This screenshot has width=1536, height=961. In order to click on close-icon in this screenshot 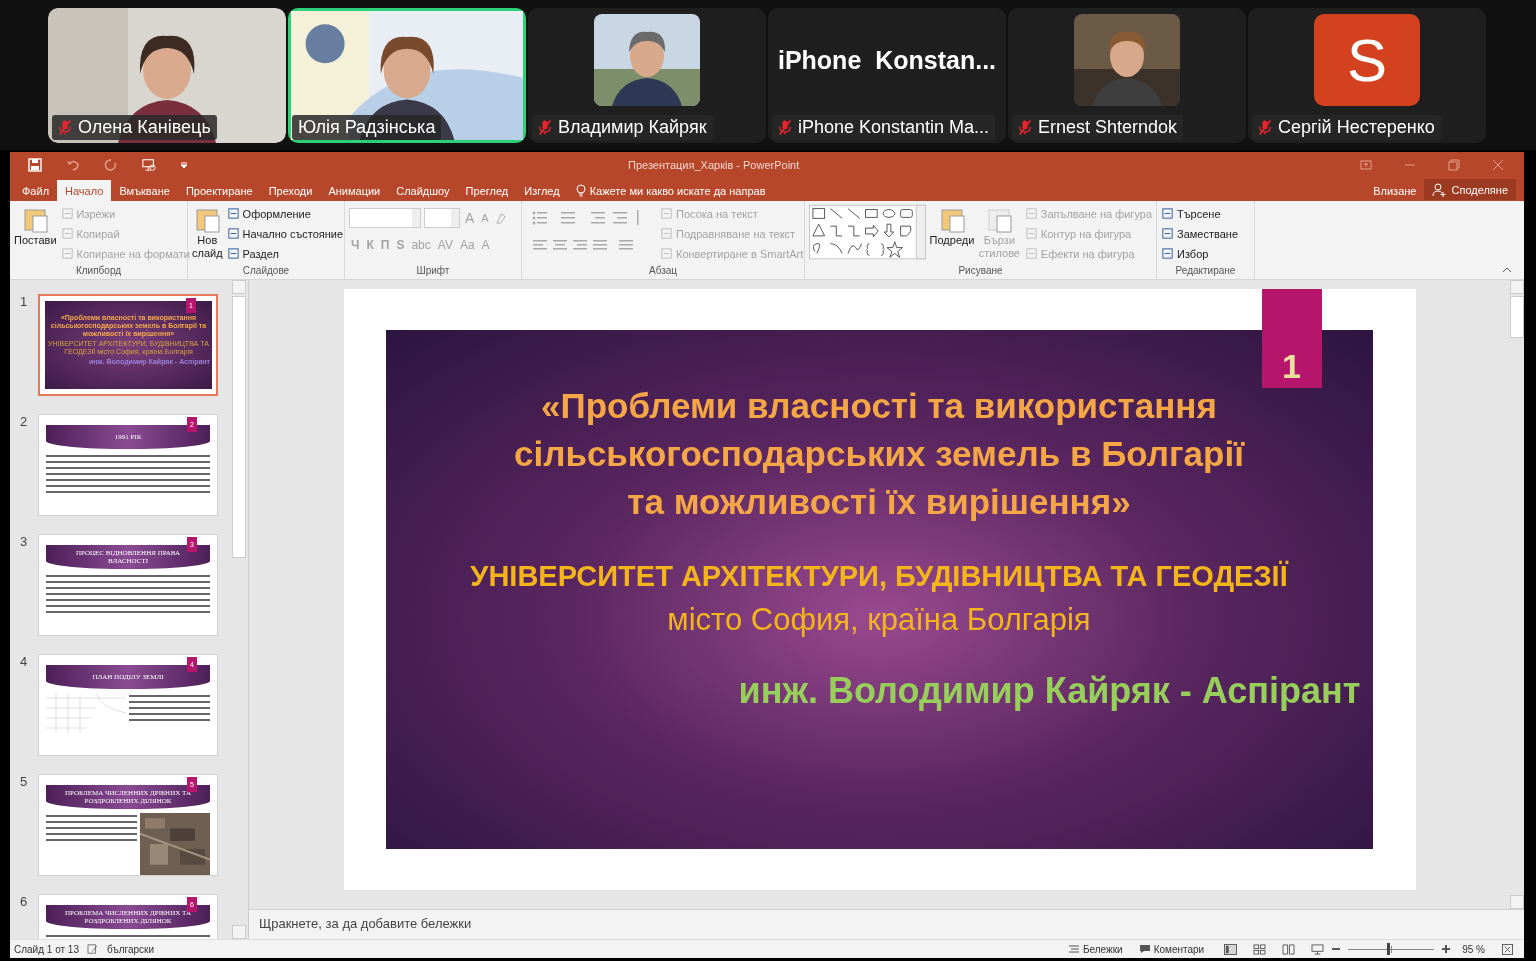, I will do `click(1498, 165)`.